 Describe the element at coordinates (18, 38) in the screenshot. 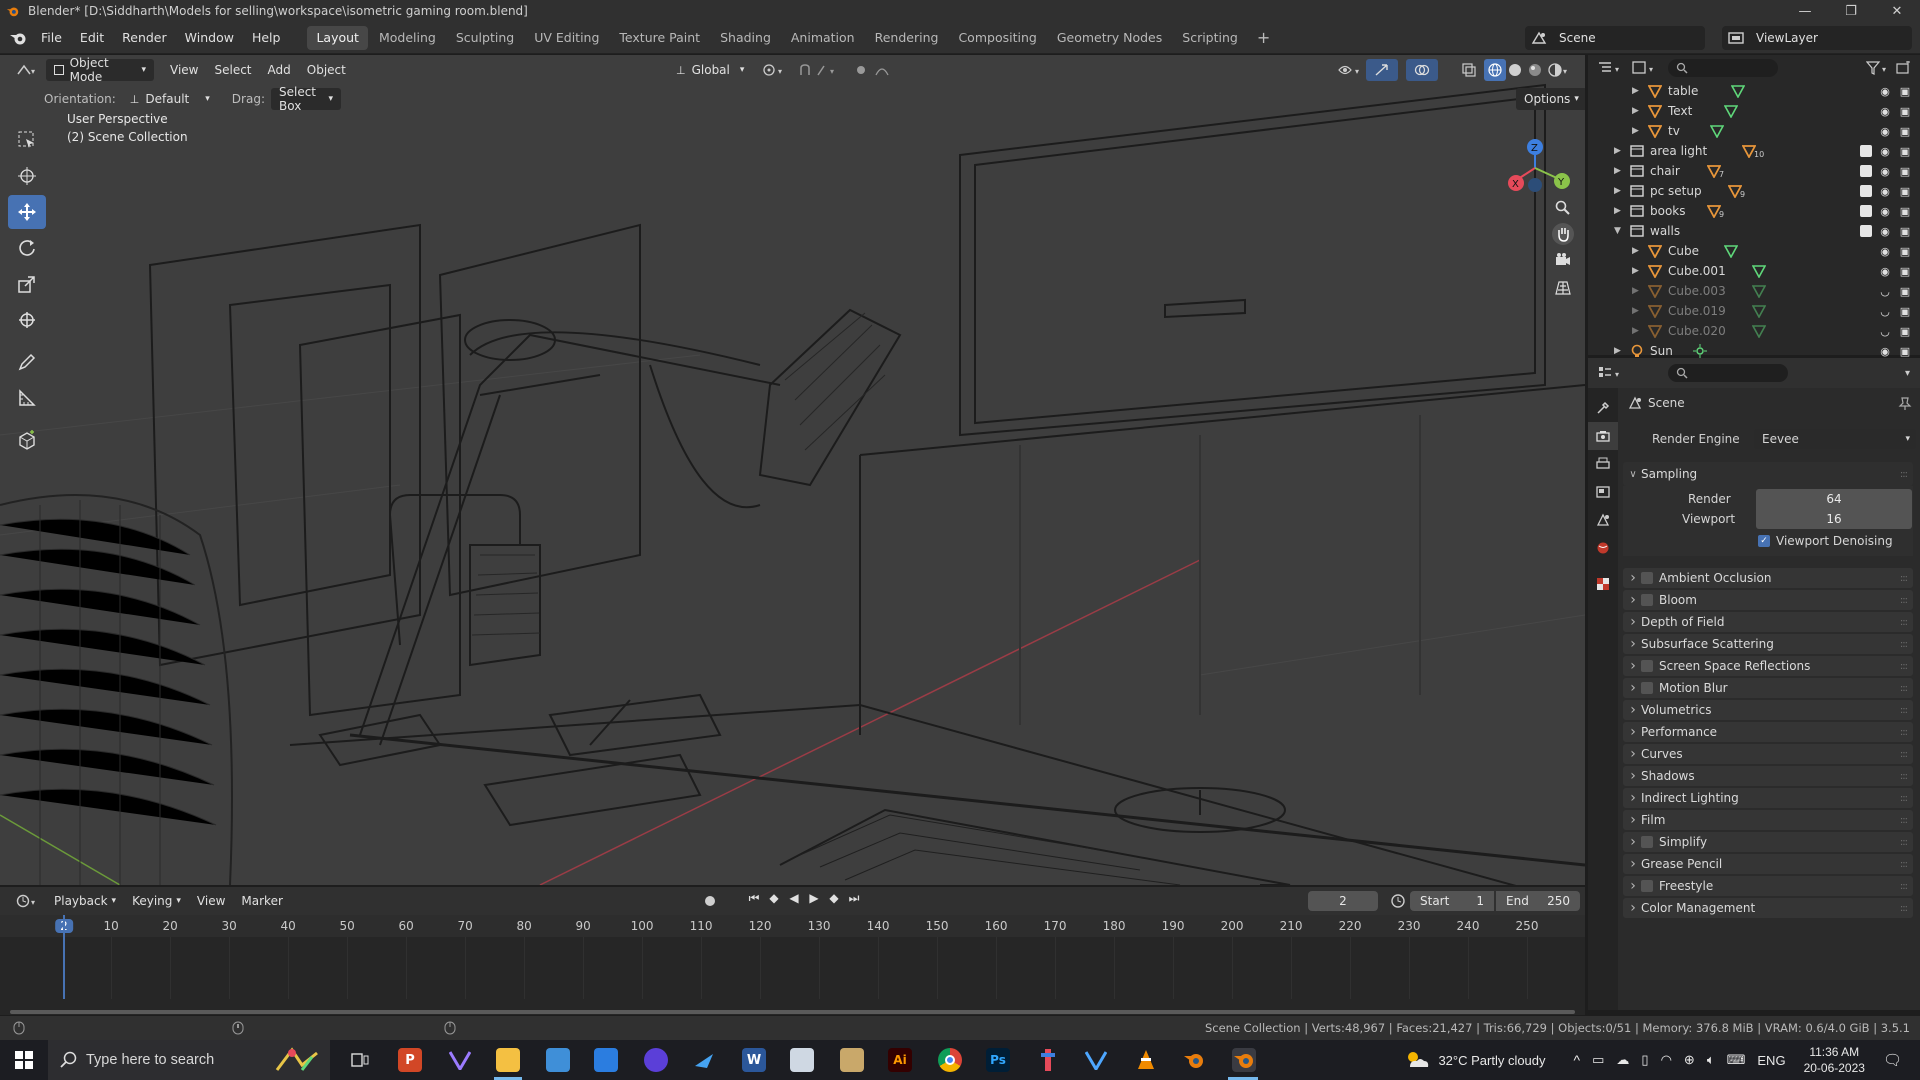

I see `blender-logo-icon` at that location.